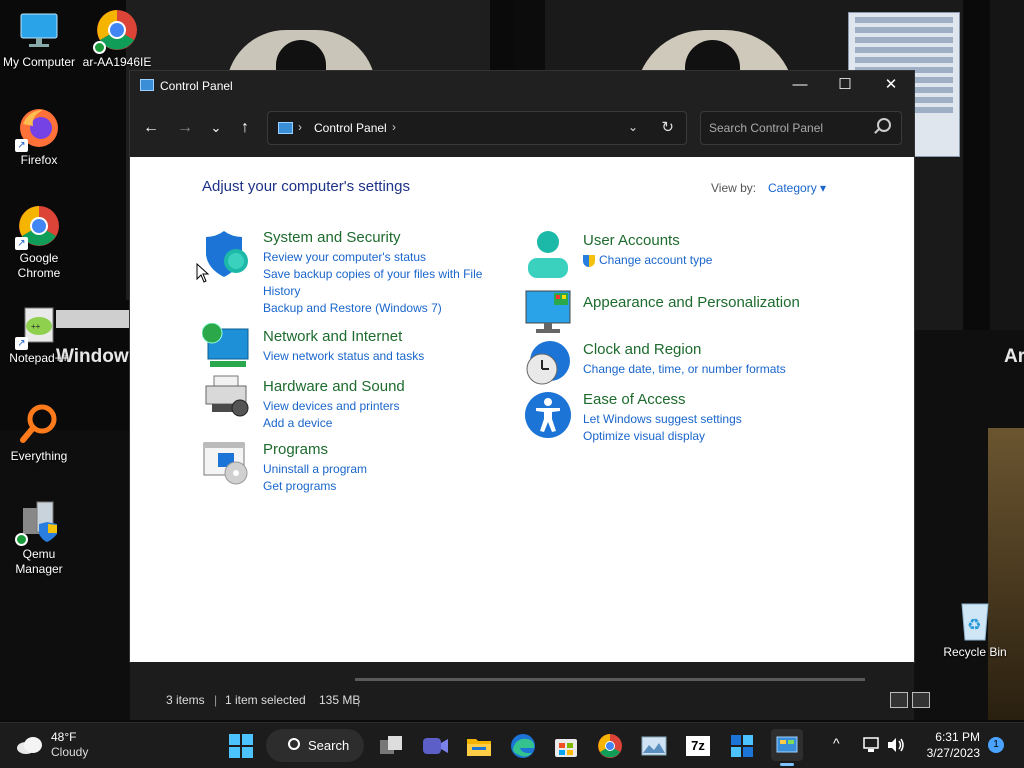 This screenshot has width=1024, height=768. Describe the element at coordinates (548, 415) in the screenshot. I see `accessibility-icon` at that location.